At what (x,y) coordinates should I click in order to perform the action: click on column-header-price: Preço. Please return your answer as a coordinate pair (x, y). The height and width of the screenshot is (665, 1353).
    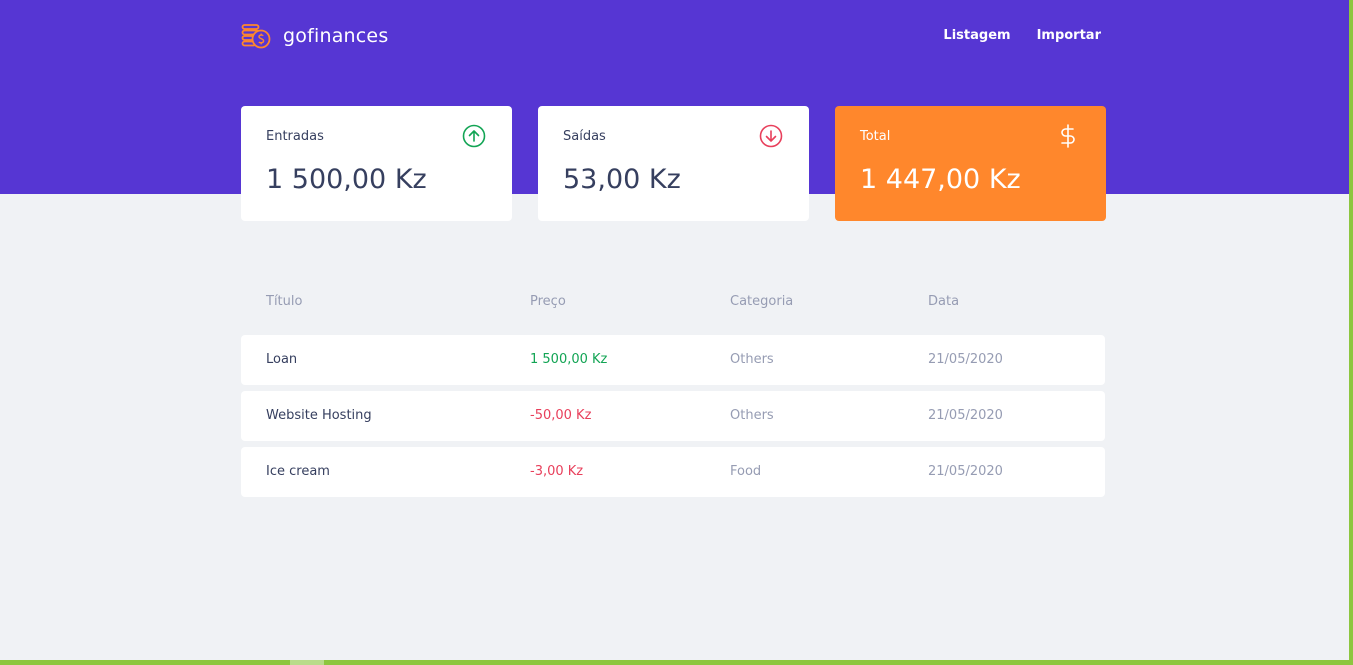
    Looking at the image, I should click on (548, 301).